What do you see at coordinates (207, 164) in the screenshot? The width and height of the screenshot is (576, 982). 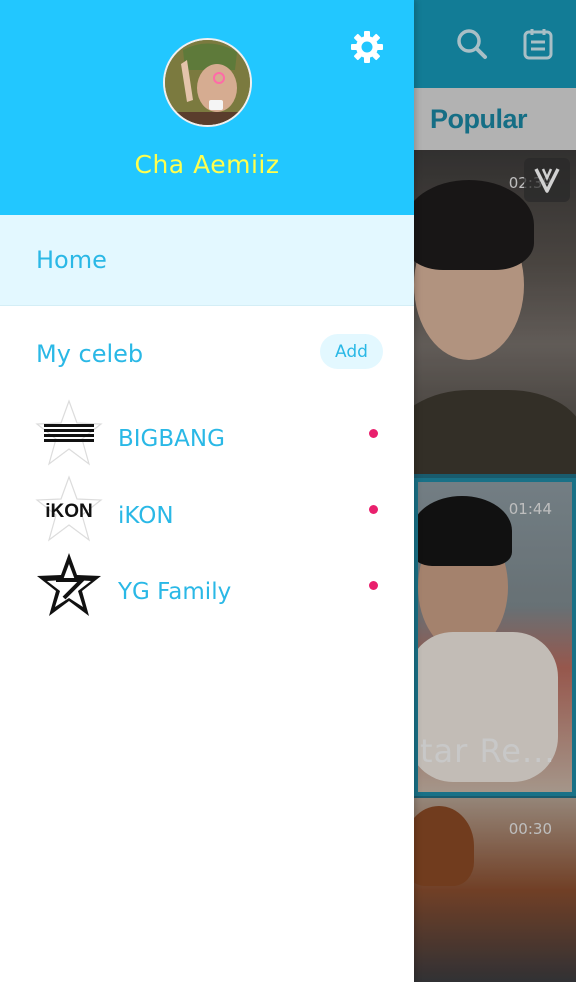 I see `username: Cha Aemiiz` at bounding box center [207, 164].